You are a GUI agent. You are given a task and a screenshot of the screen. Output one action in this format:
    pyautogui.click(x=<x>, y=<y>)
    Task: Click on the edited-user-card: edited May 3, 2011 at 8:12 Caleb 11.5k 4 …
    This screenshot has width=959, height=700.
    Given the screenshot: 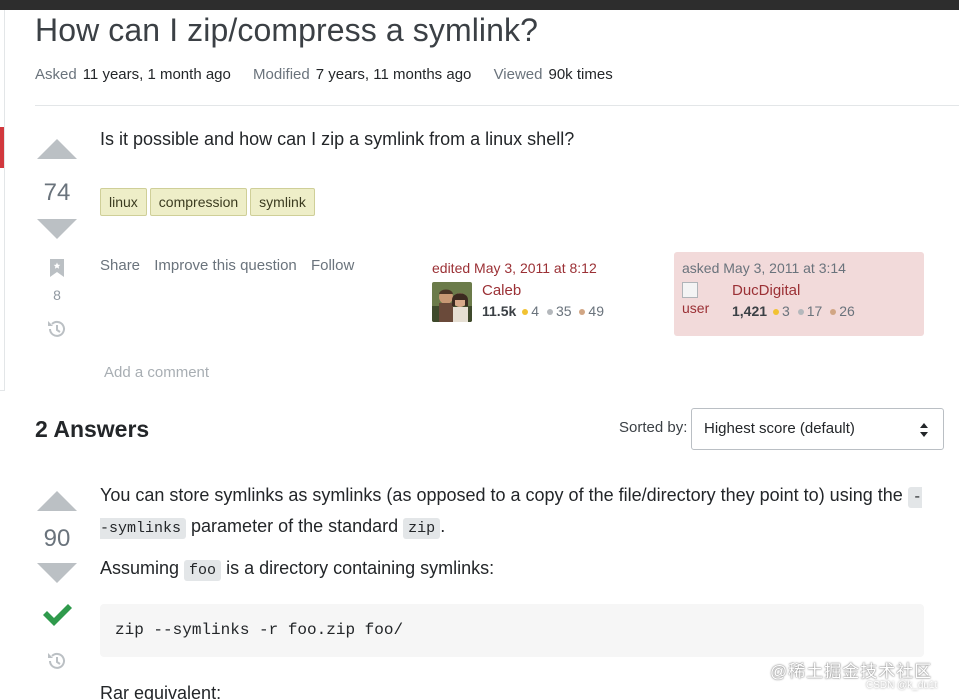 What is the action you would take?
    pyautogui.click(x=547, y=291)
    